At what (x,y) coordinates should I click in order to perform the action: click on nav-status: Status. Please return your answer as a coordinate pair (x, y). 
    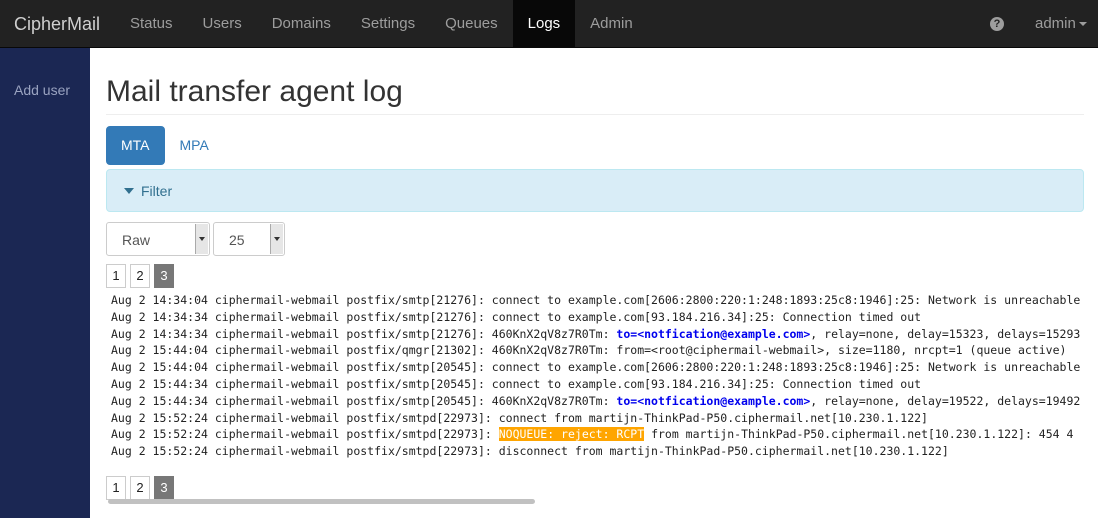
    Looking at the image, I should click on (151, 24).